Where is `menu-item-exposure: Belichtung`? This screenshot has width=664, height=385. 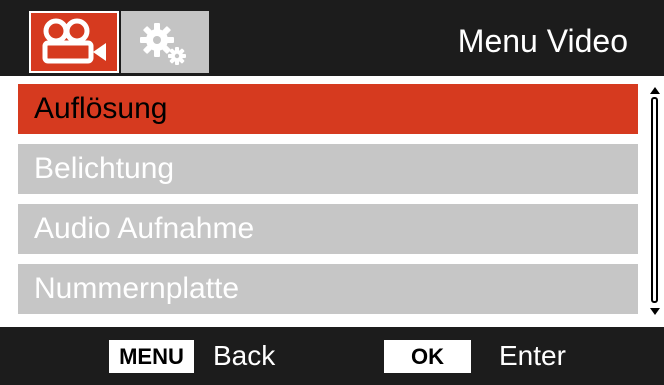 menu-item-exposure: Belichtung is located at coordinates (328, 169).